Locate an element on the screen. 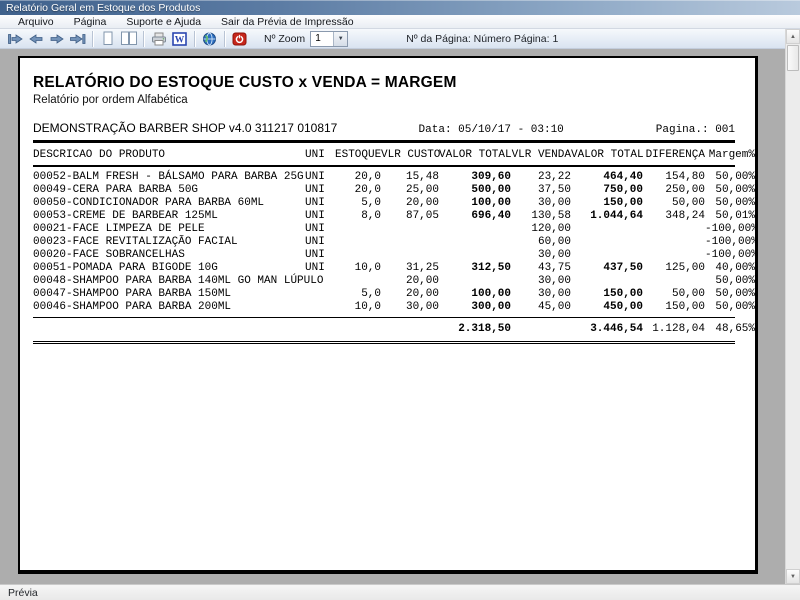 The image size is (800, 600). svg-text: W is located at coordinates (180, 40).